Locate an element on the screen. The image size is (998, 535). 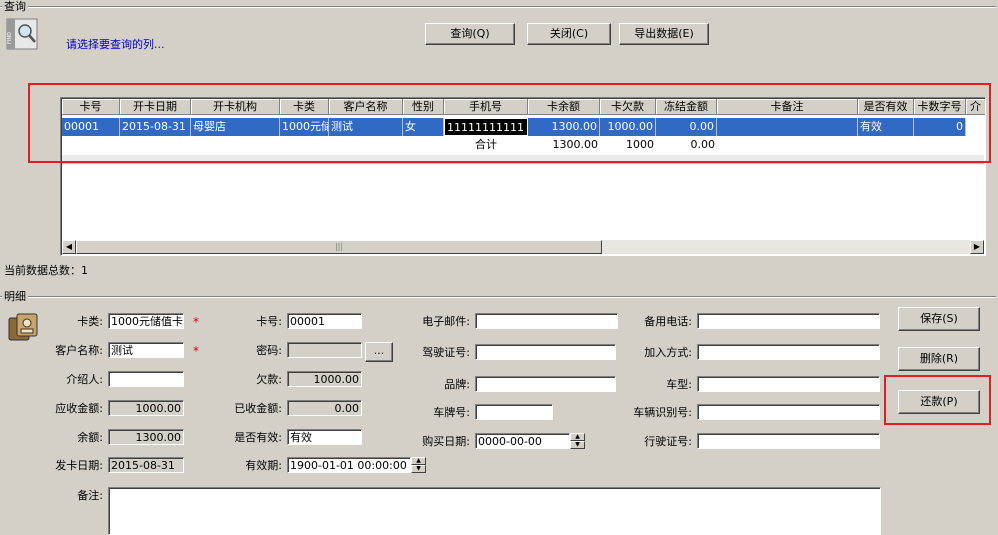
expiry-label: 有效期: is located at coordinates (263, 465).